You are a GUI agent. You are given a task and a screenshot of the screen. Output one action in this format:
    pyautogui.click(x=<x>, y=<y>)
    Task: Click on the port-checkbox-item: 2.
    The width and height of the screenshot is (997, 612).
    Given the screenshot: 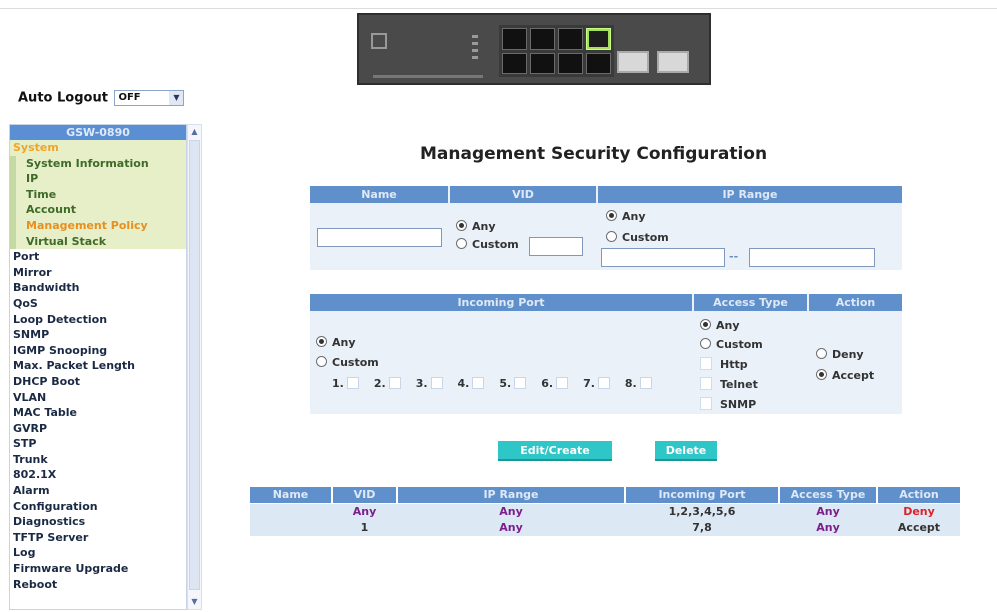 What is the action you would take?
    pyautogui.click(x=387, y=383)
    